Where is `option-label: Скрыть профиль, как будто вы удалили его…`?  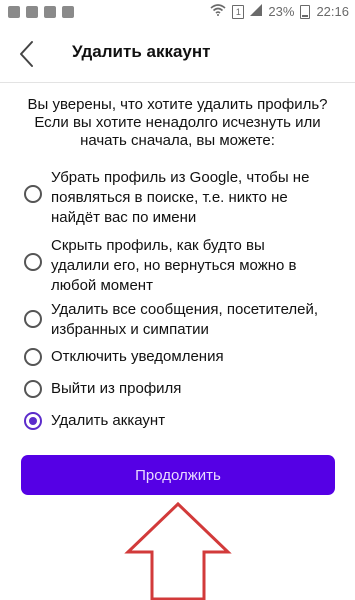
option-label: Скрыть профиль, как будто вы удалили его… is located at coordinates (174, 265).